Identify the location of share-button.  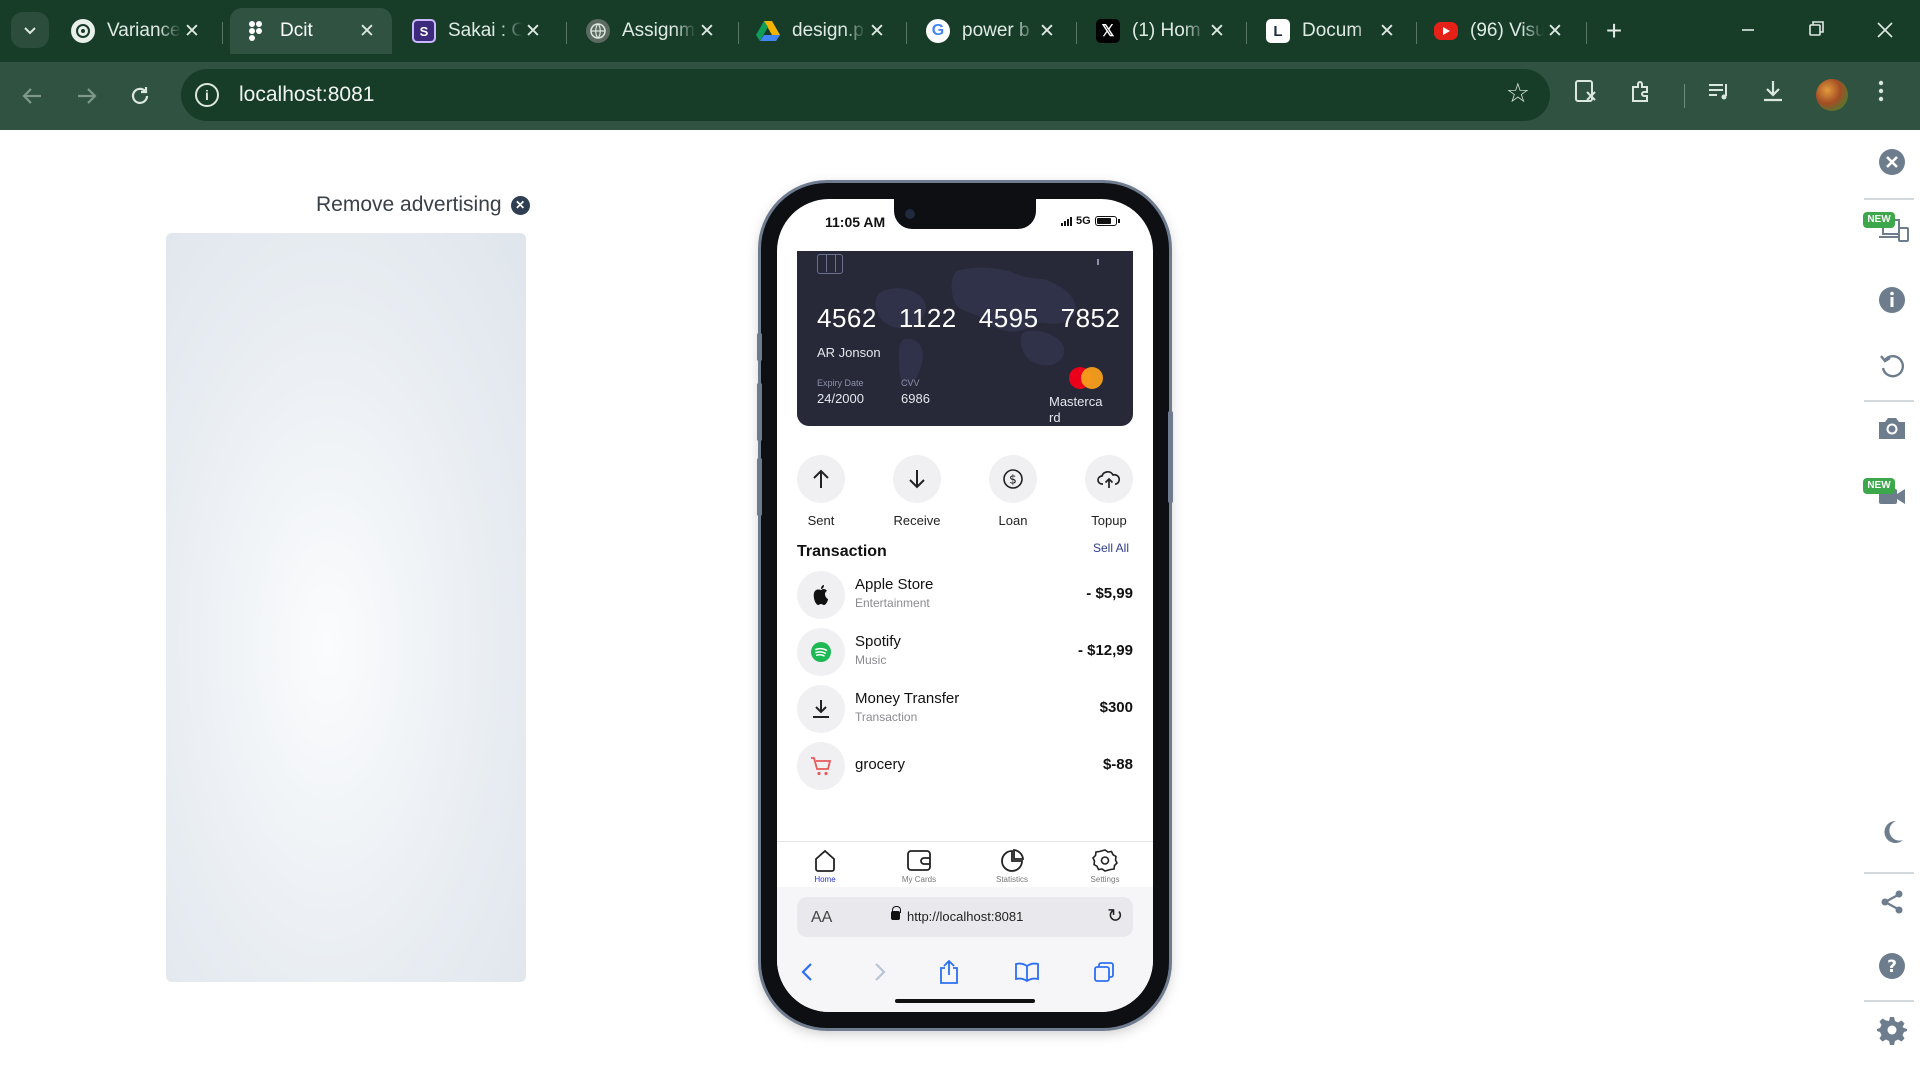
(1892, 902).